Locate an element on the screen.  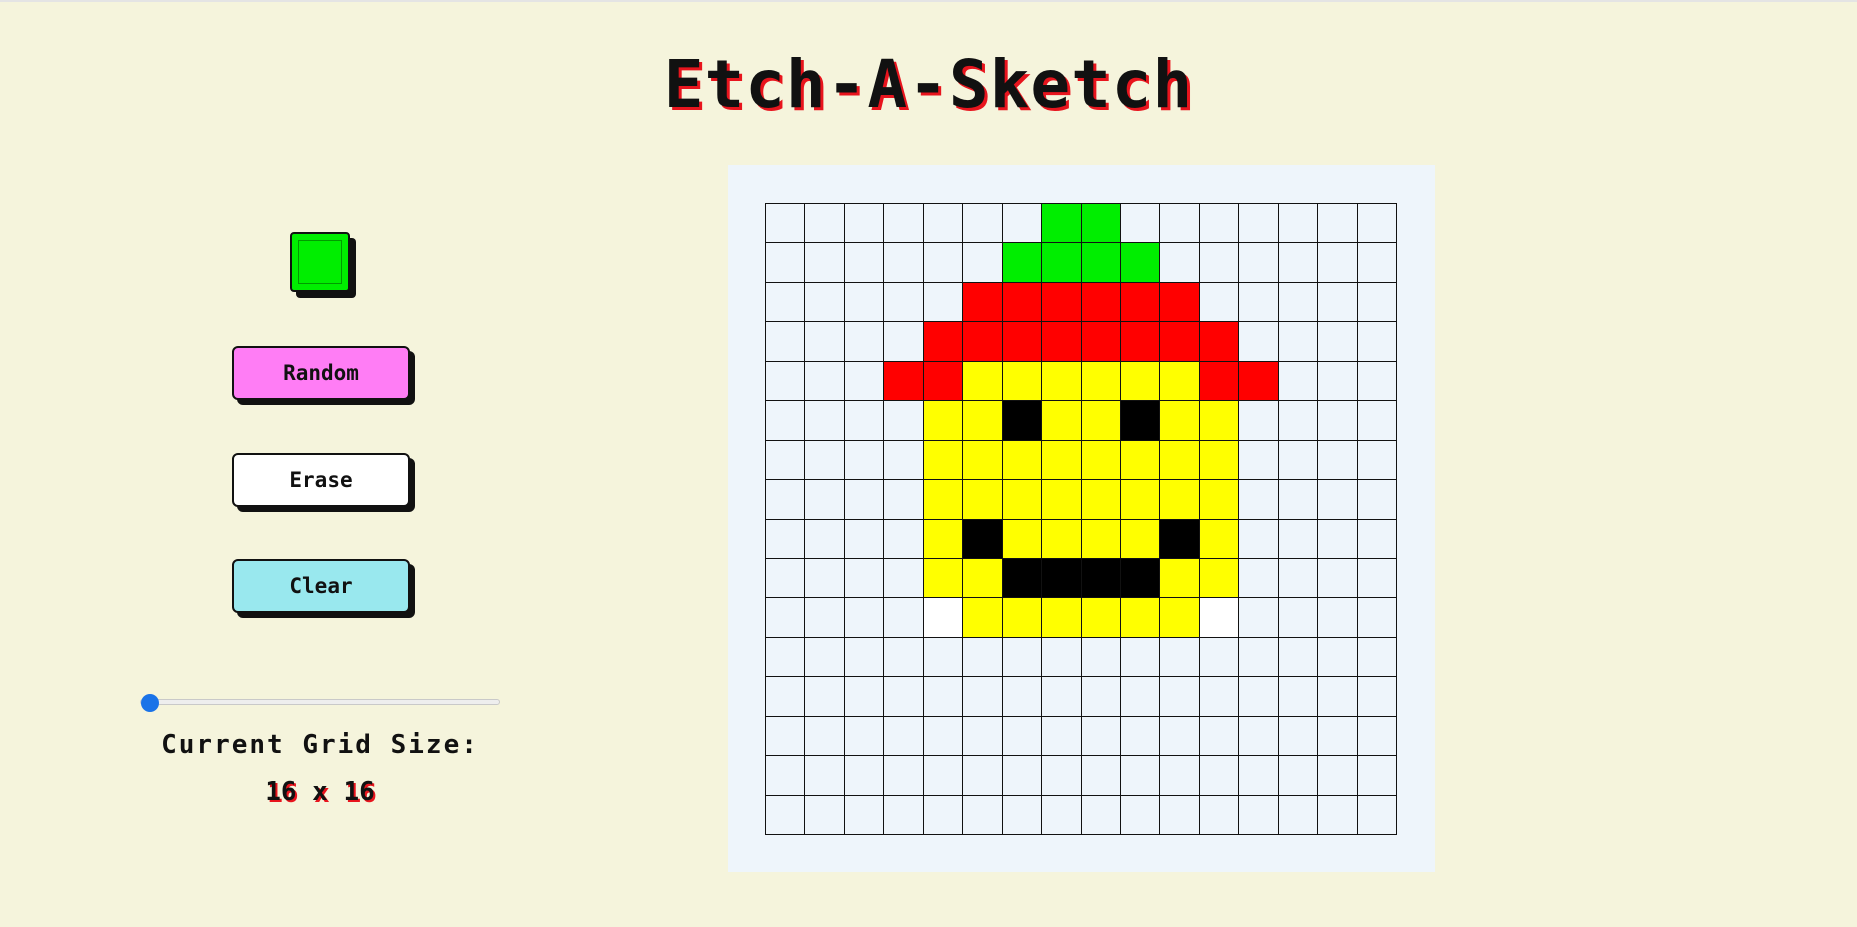
random-button: Random is located at coordinates (321, 373).